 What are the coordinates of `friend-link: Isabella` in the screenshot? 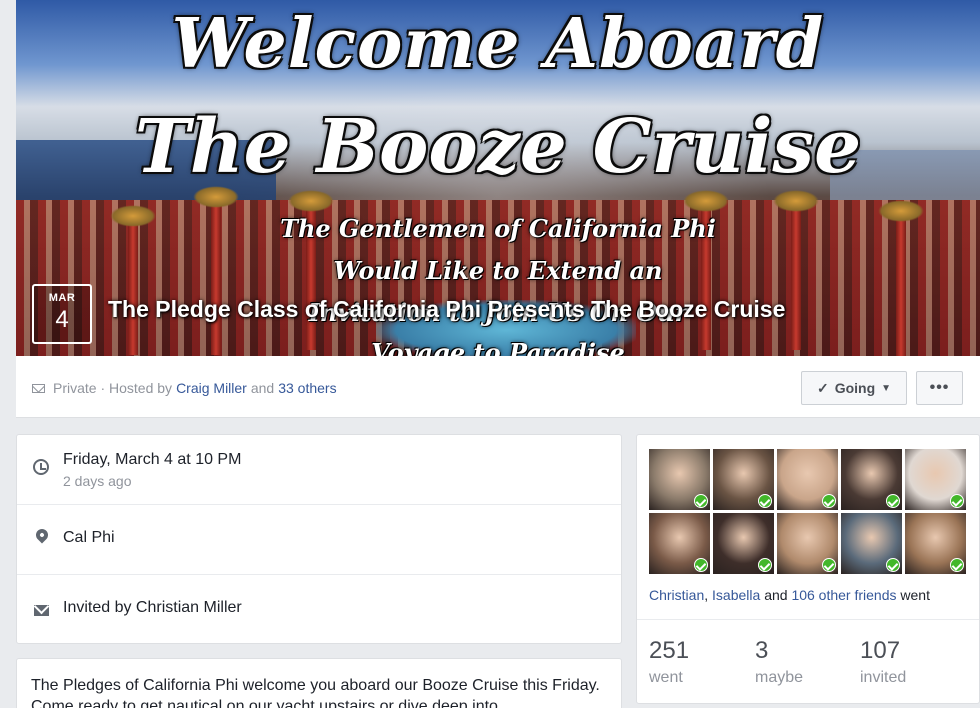 It's located at (736, 595).